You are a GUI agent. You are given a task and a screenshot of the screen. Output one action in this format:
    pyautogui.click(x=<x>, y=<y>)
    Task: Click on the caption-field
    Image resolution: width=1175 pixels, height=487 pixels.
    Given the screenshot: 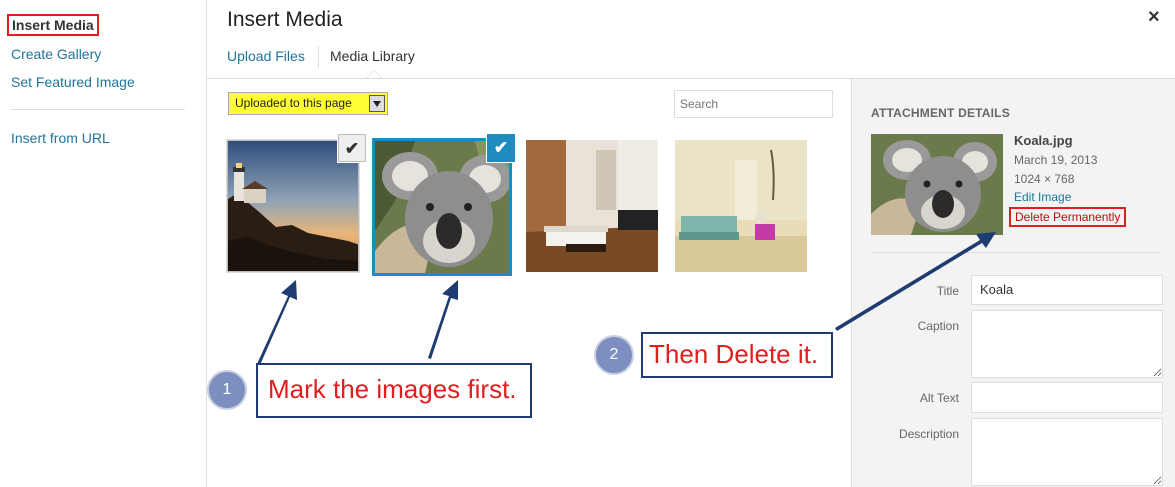 What is the action you would take?
    pyautogui.click(x=1067, y=344)
    